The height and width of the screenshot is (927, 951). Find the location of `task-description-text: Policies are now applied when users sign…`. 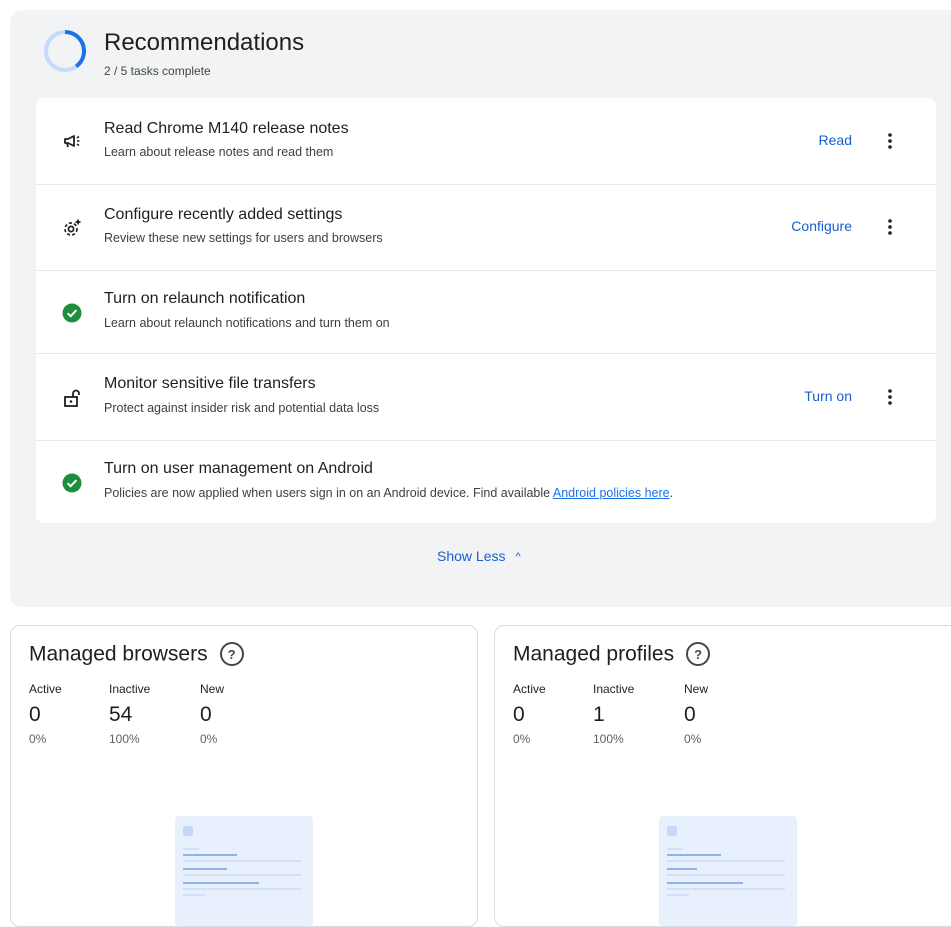

task-description-text: Policies are now applied when users sign… is located at coordinates (328, 493).